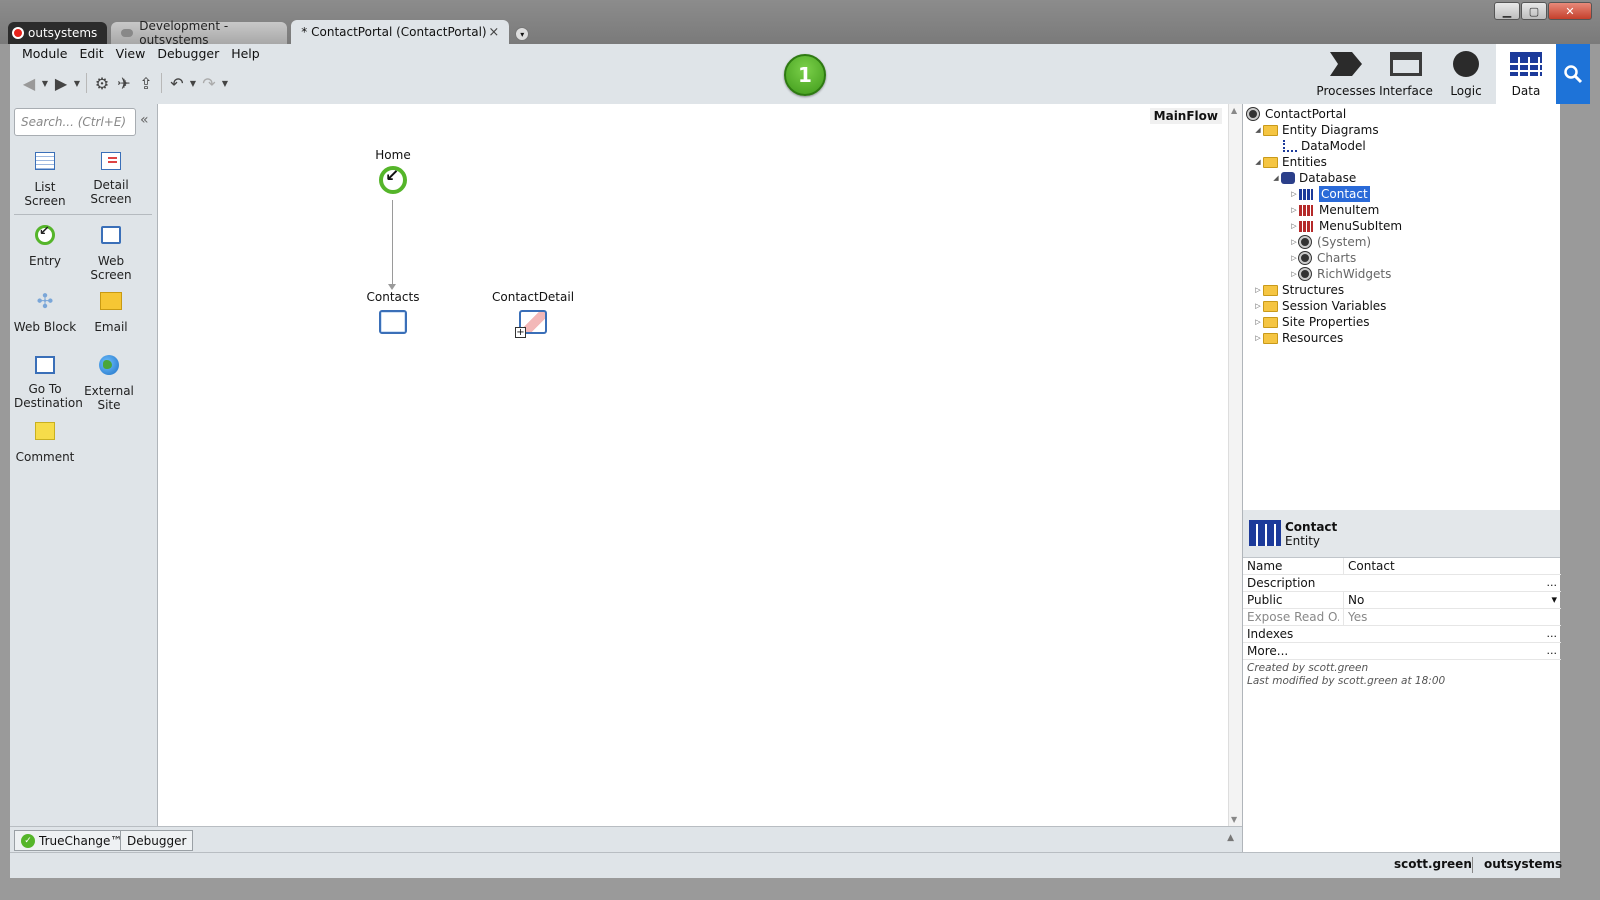 The height and width of the screenshot is (900, 1600). I want to click on entity-icon, so click(1306, 210).